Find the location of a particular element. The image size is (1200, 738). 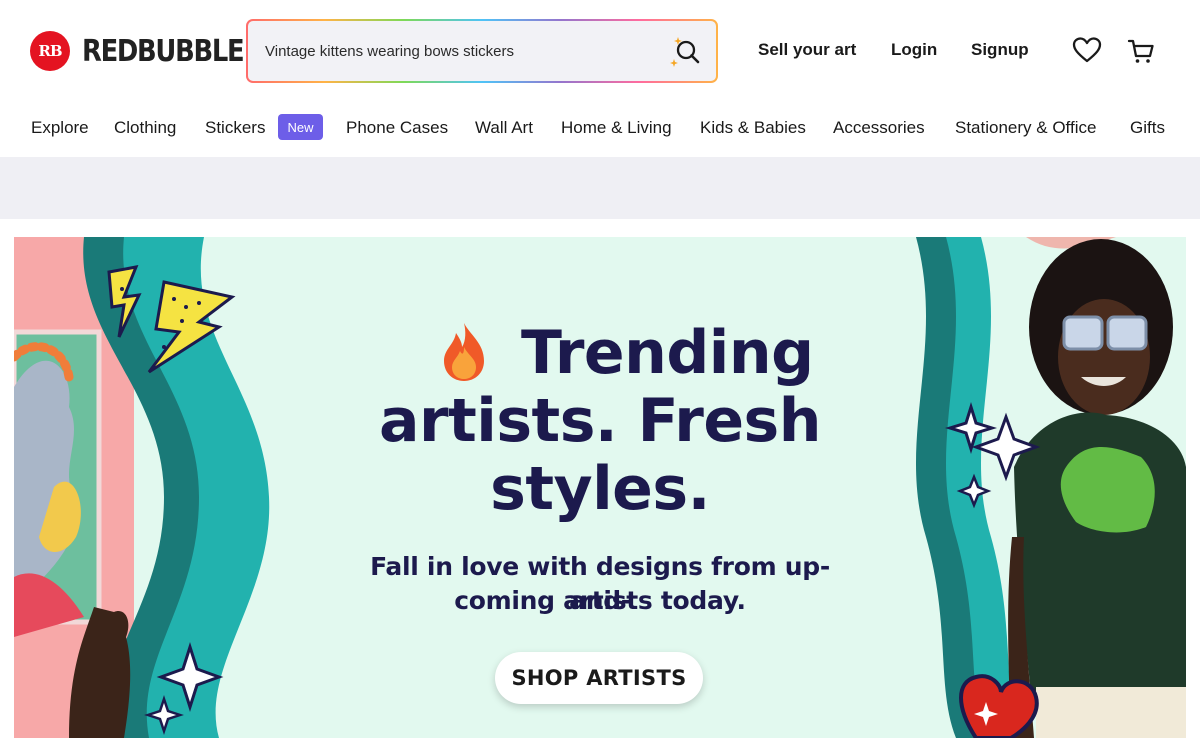

nav-phone-cases: Phone Cases is located at coordinates (397, 128).